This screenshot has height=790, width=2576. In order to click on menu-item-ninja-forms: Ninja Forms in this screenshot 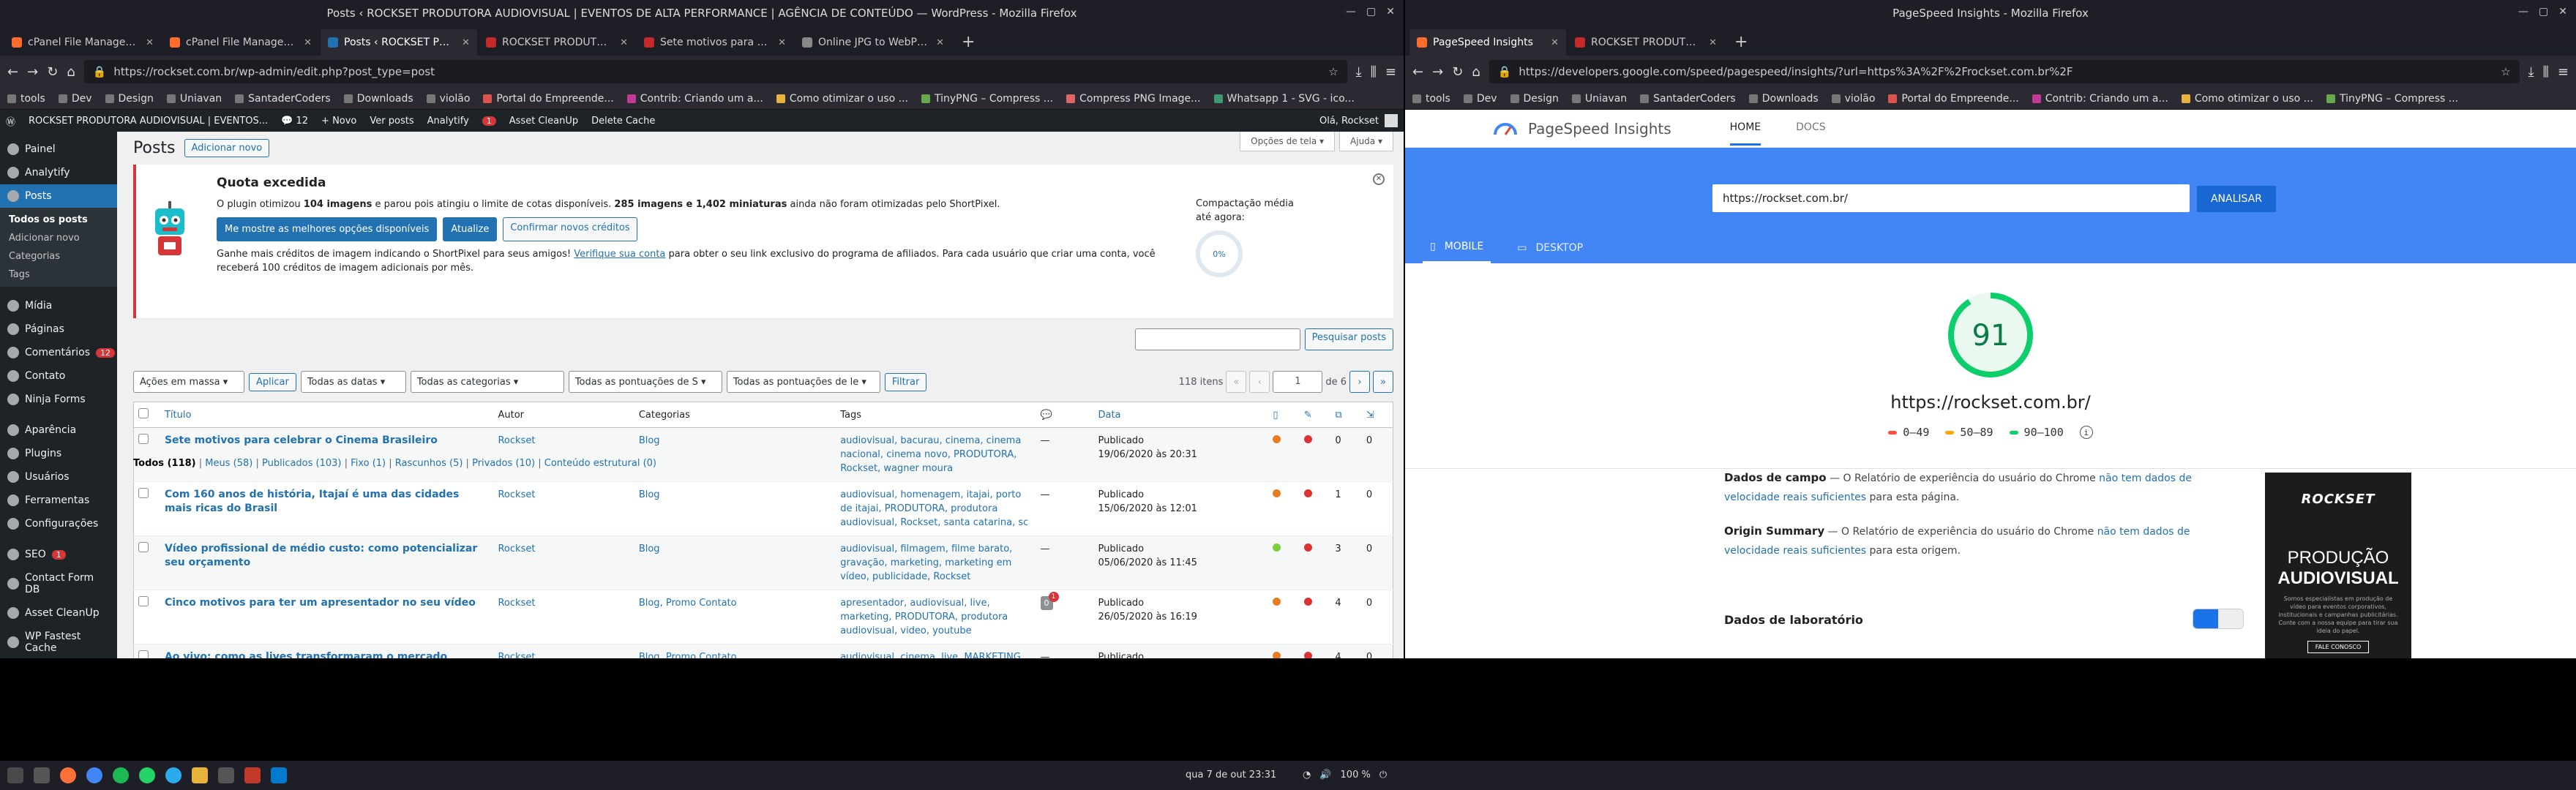, I will do `click(58, 399)`.